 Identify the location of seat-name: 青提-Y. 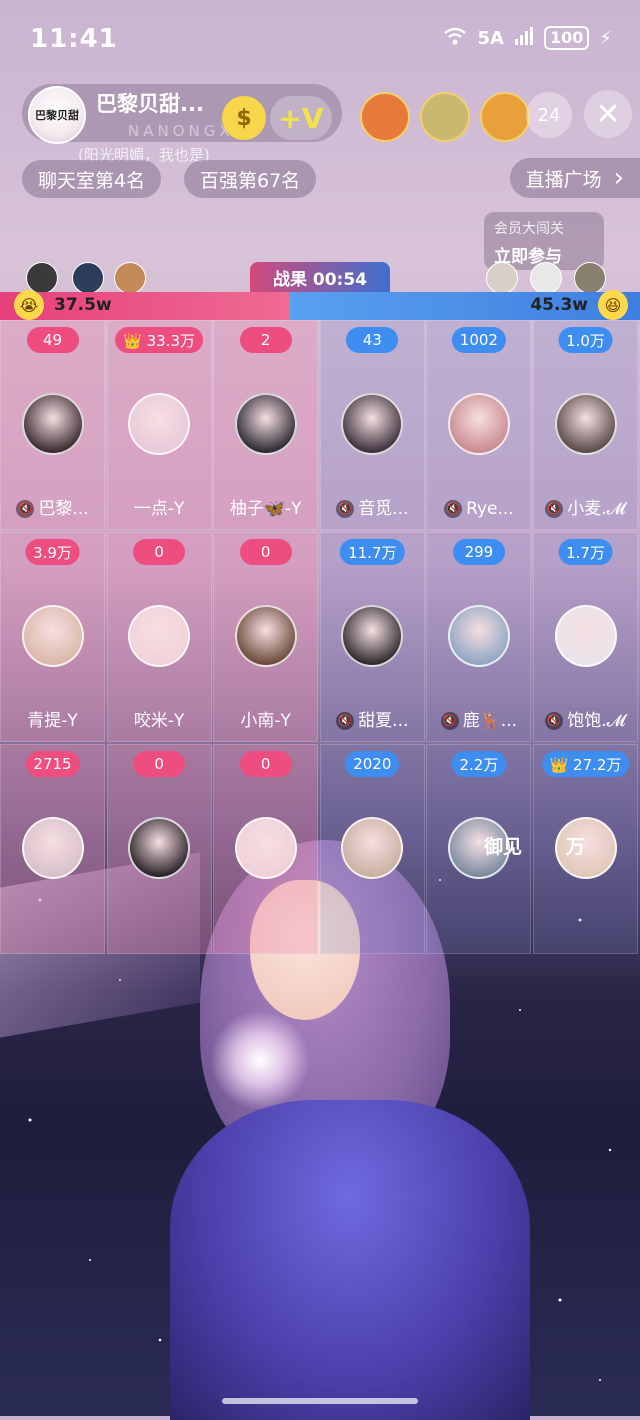
(52, 718).